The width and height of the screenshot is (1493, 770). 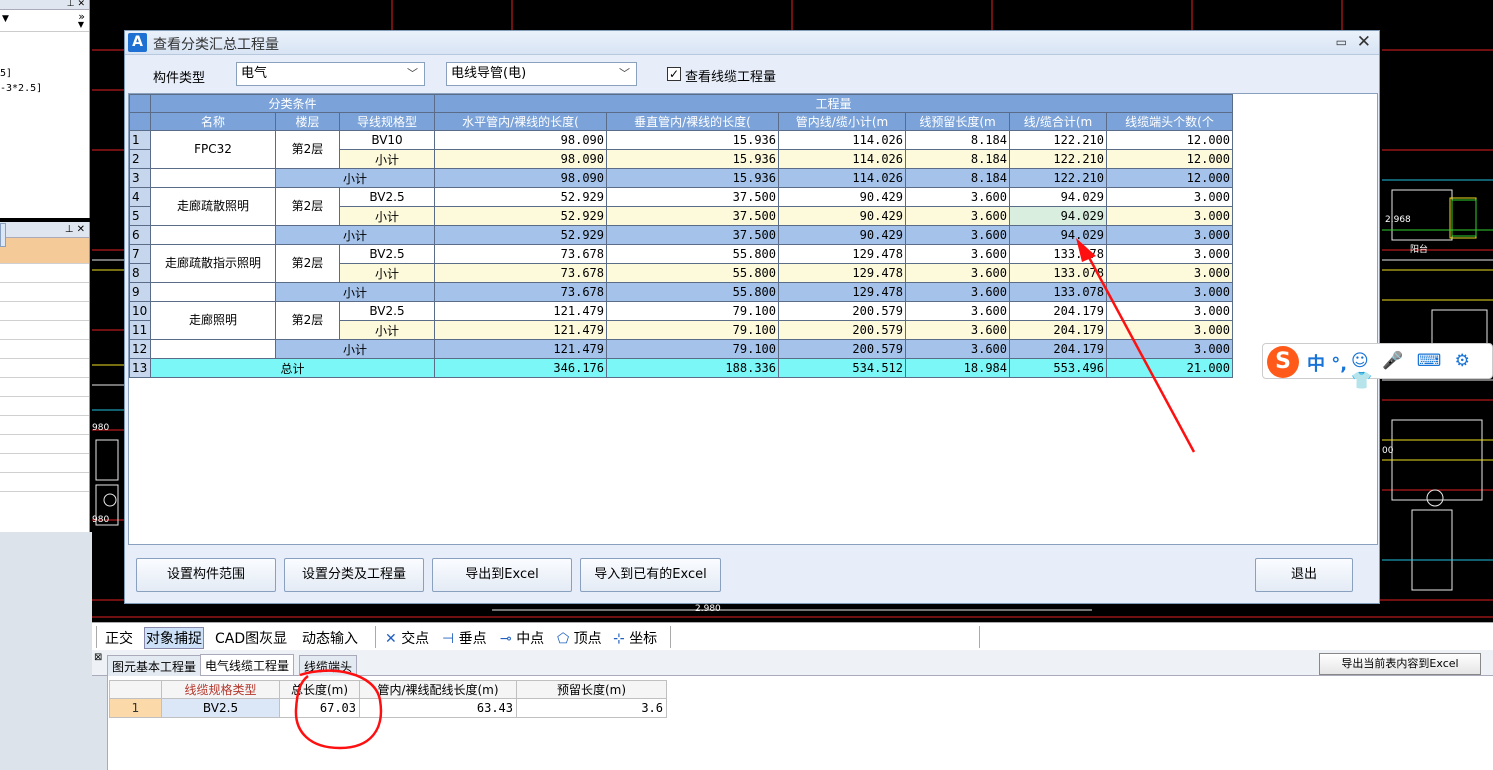 I want to click on panel-toggle-icon: ⊠, so click(x=98, y=657).